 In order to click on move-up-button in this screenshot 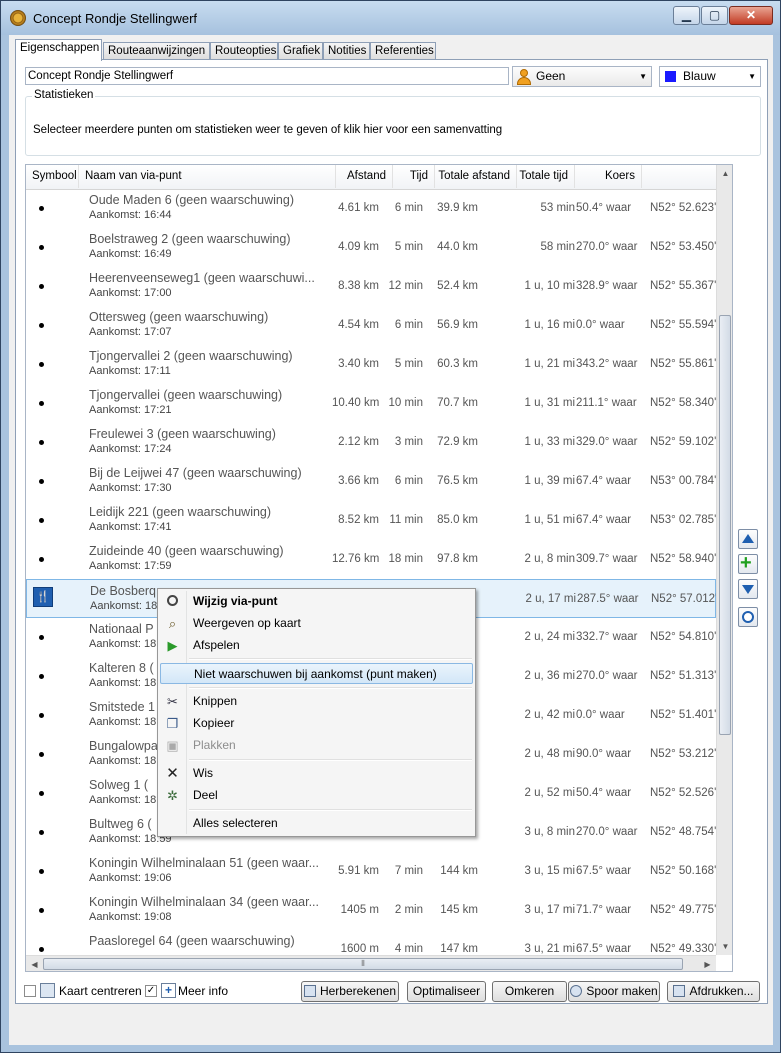, I will do `click(748, 539)`.